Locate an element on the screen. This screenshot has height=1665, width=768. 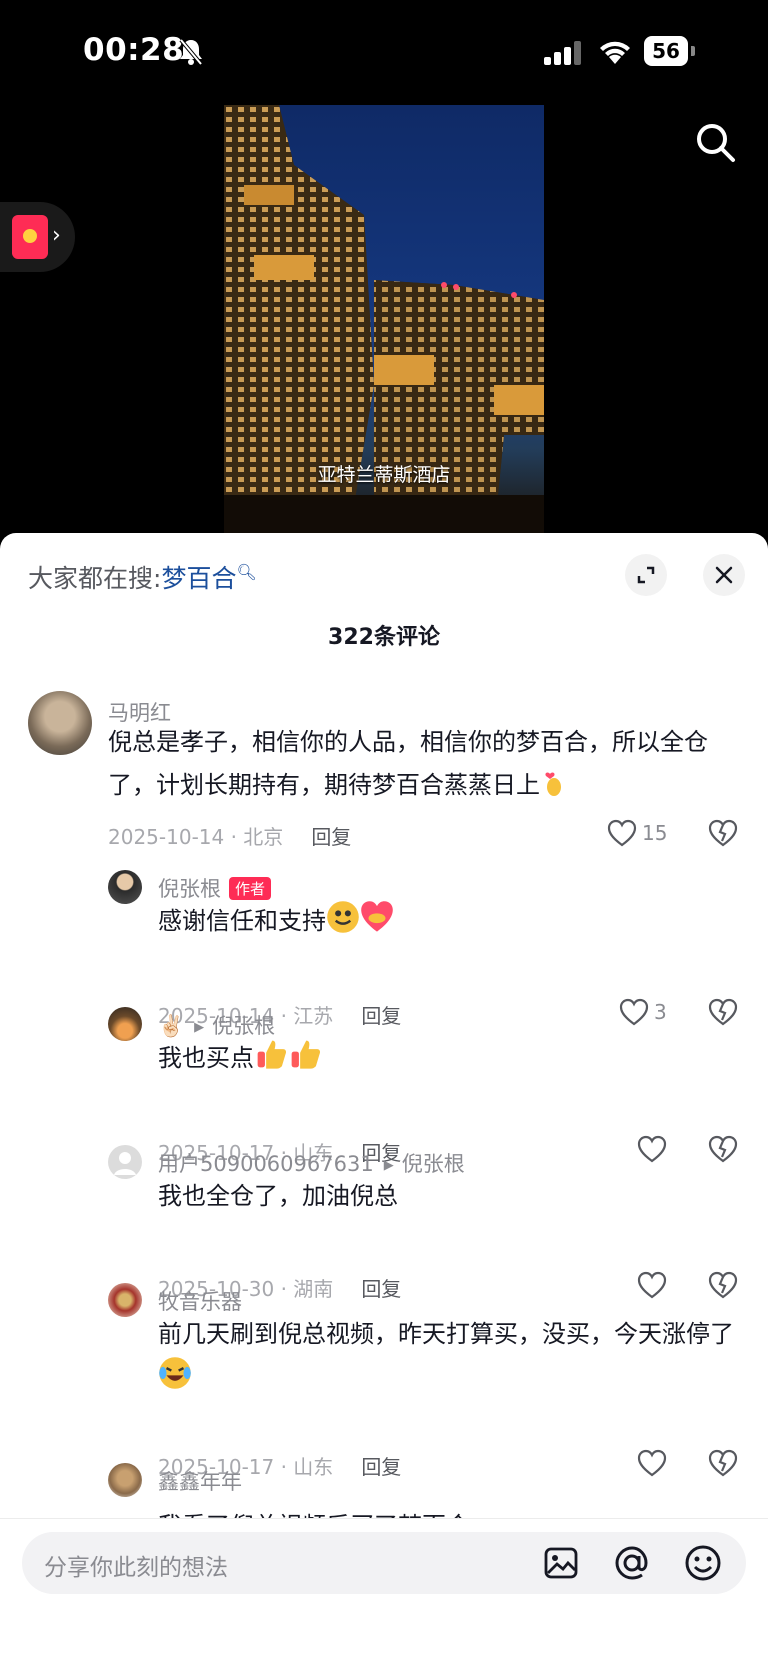
comment-text-content: 感谢信任和支持 is located at coordinates (242, 921).